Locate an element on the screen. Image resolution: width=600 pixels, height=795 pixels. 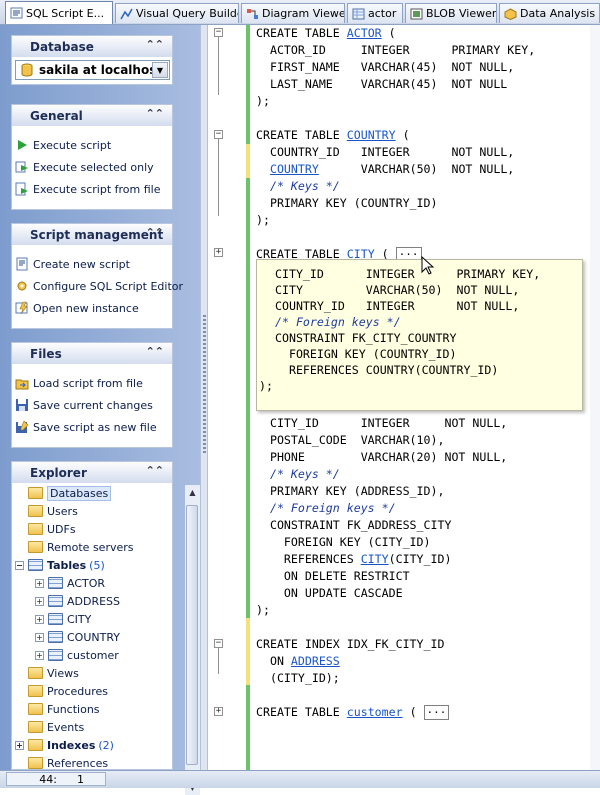
execute-selected-link: Execute selected only is located at coordinates (84, 167).